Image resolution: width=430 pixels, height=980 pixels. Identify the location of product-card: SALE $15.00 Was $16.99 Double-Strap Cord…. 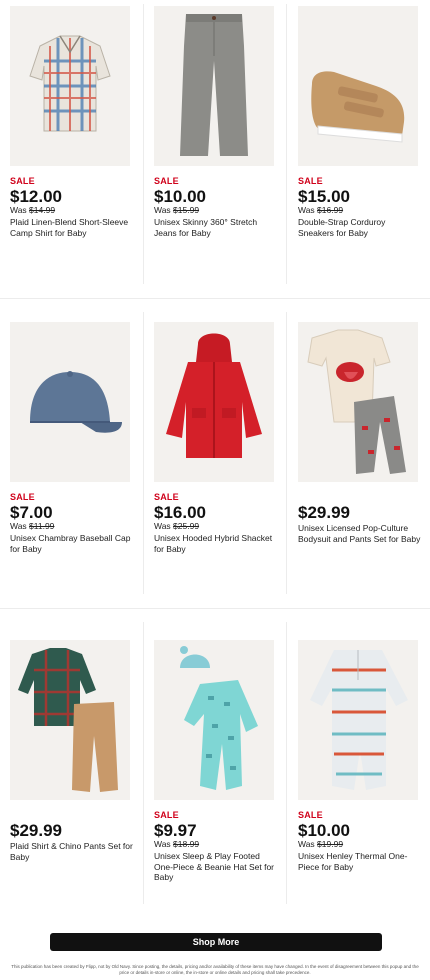
(364, 122).